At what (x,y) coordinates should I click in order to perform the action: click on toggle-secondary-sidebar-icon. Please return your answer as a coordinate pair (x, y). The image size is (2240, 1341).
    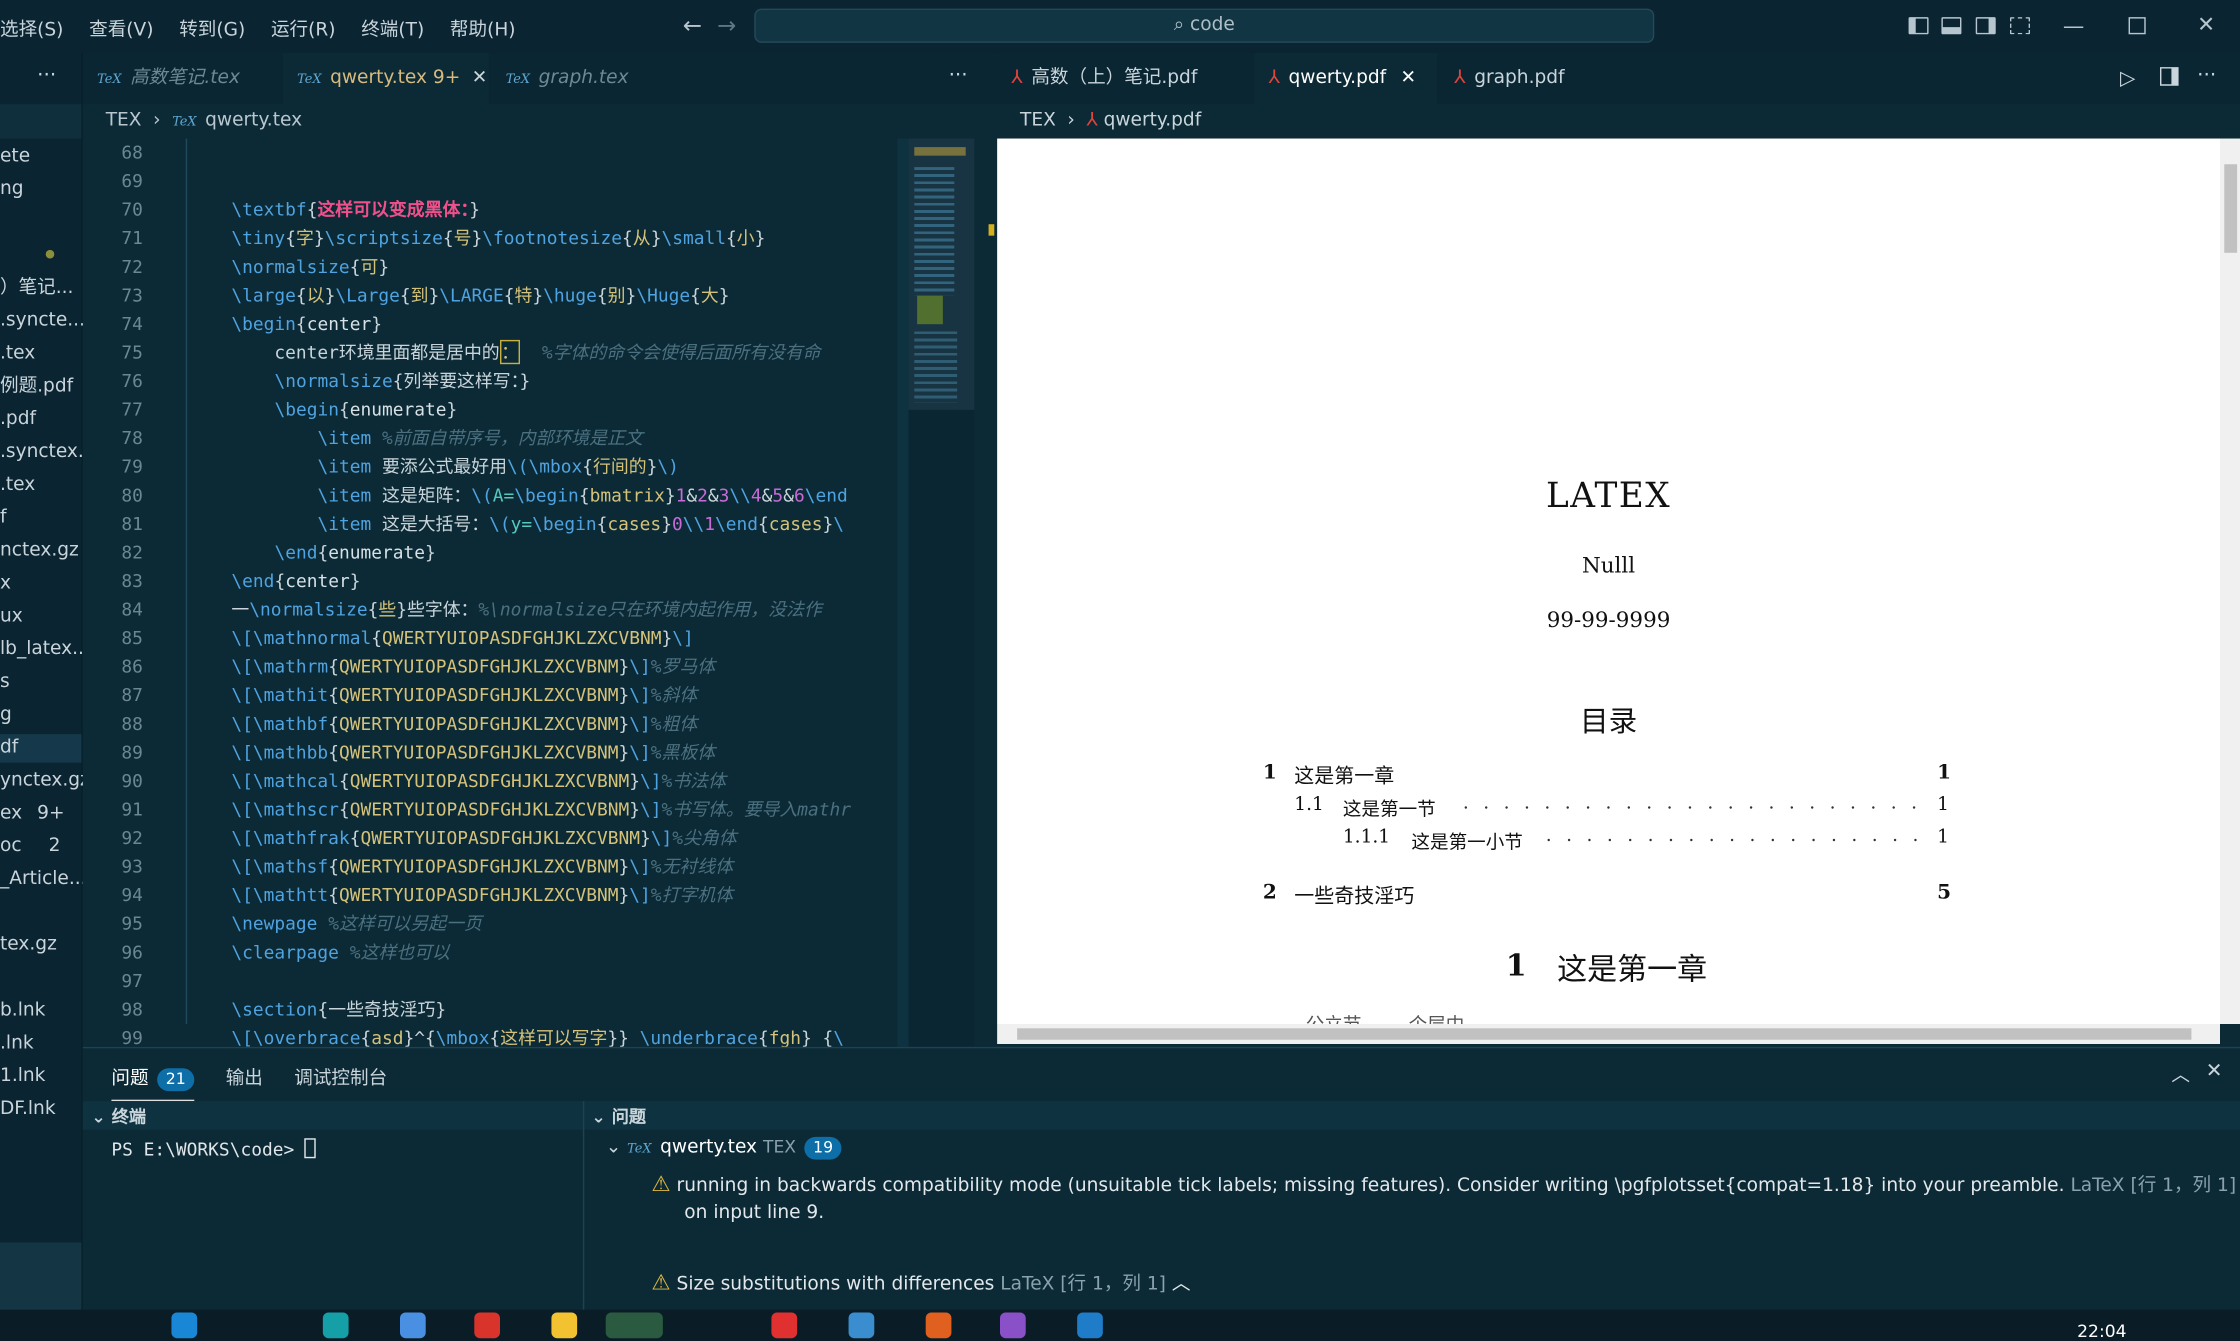
    Looking at the image, I should click on (1985, 26).